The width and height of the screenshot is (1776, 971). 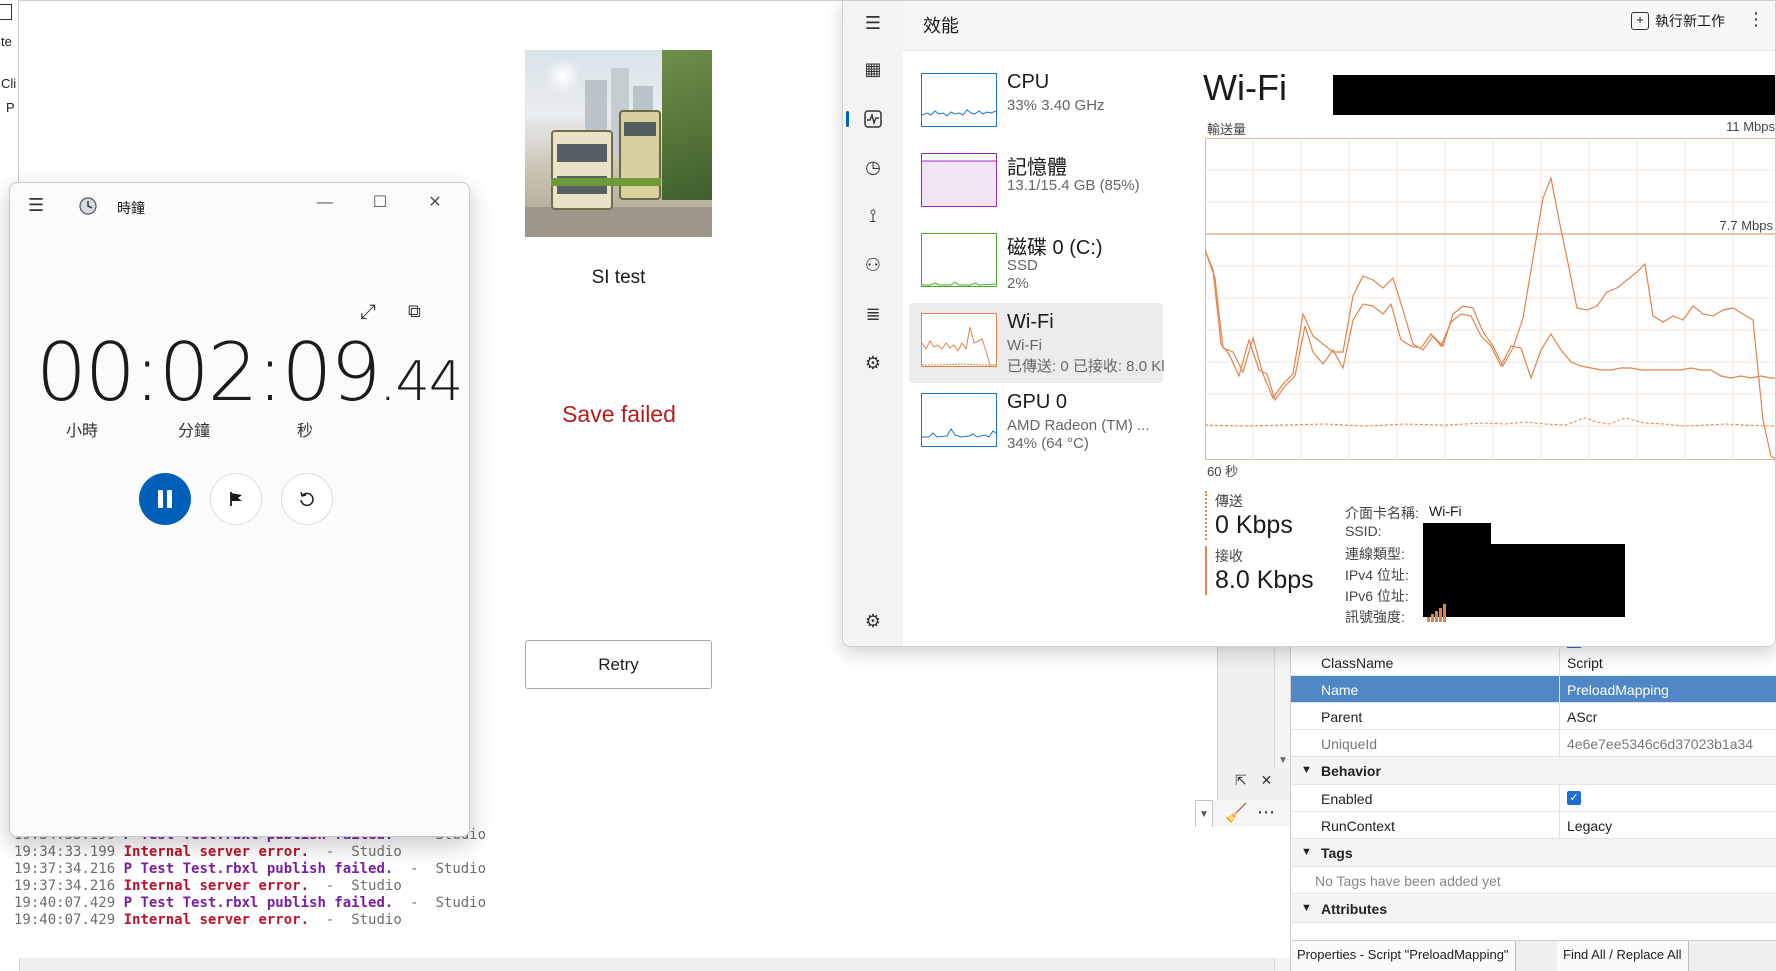 What do you see at coordinates (1533, 880) in the screenshot?
I see `no-tags-row: No Tags have been added yet` at bounding box center [1533, 880].